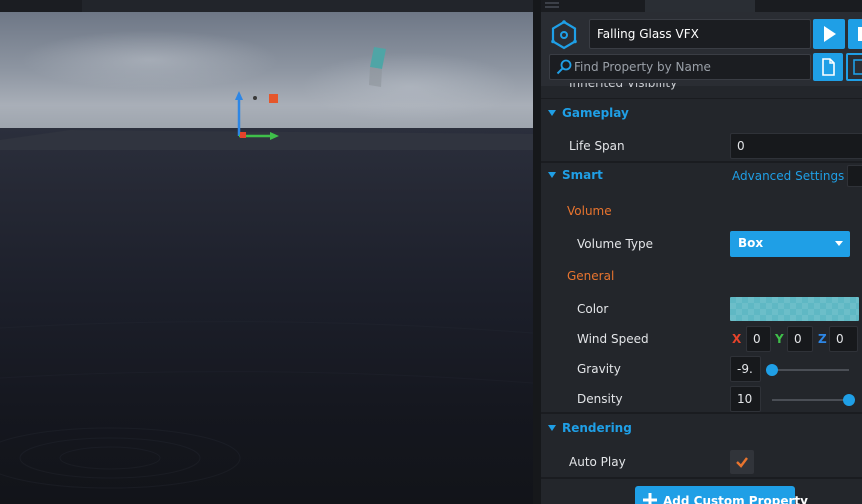  I want to click on transform-gizmo, so click(258, 115).